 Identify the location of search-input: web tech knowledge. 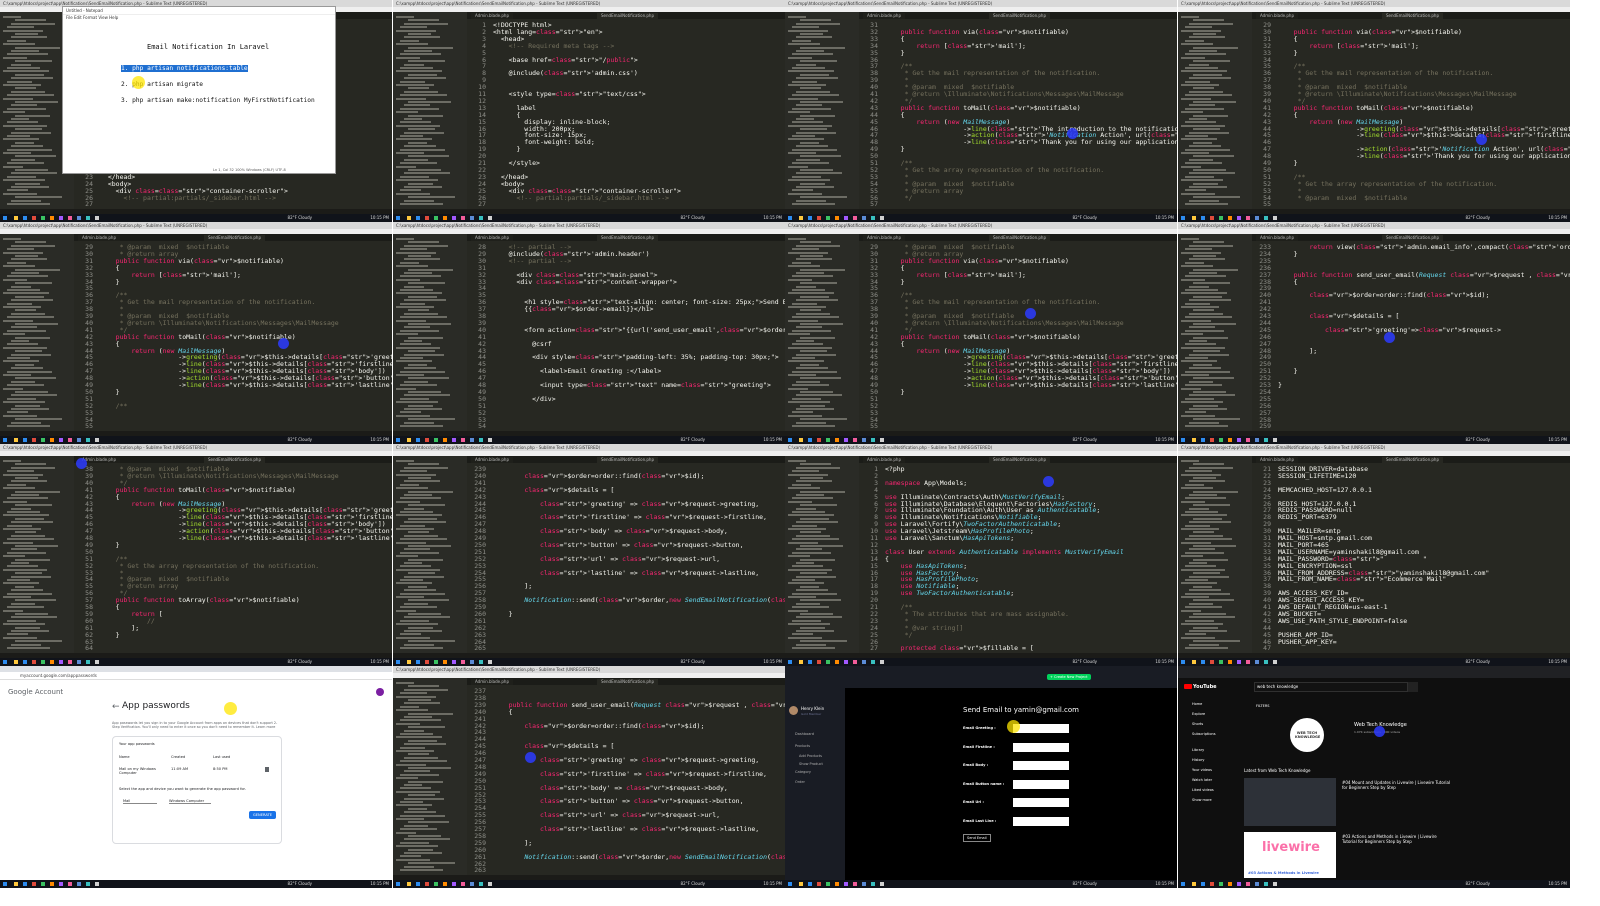
(1331, 687).